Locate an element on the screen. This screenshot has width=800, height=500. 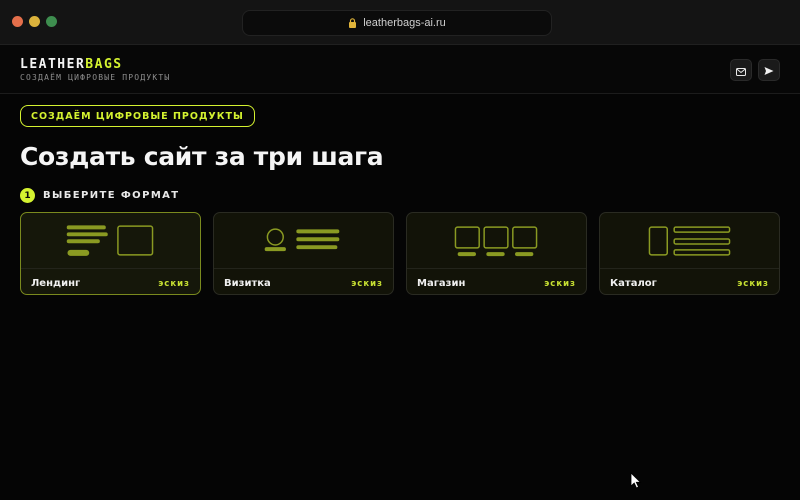
maximize-window-button is located at coordinates (51, 21).